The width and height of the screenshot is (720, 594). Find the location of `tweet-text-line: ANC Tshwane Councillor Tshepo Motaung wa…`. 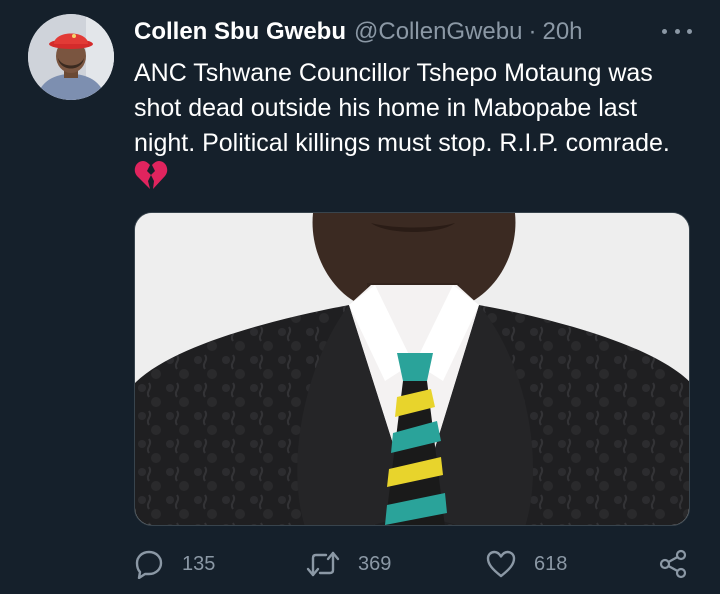

tweet-text-line: ANC Tshwane Councillor Tshepo Motaung wa… is located at coordinates (393, 73).